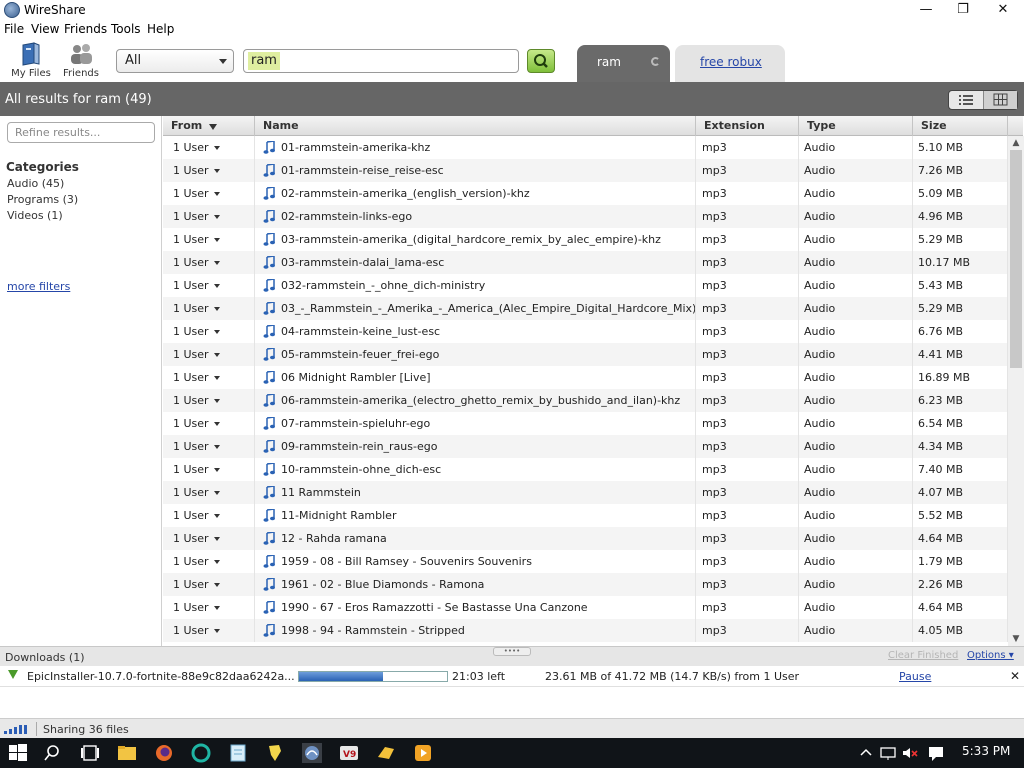 The width and height of the screenshot is (1024, 768). Describe the element at coordinates (910, 753) in the screenshot. I see `volume-muted-icon` at that location.